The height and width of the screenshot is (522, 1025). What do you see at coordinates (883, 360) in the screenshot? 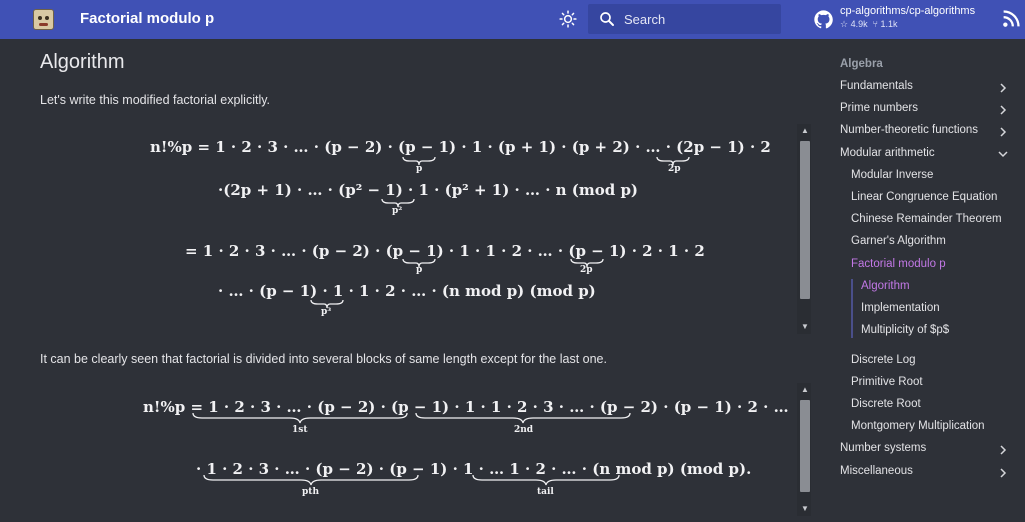
I see `nav-item-discrete-log: Discrete Log` at bounding box center [883, 360].